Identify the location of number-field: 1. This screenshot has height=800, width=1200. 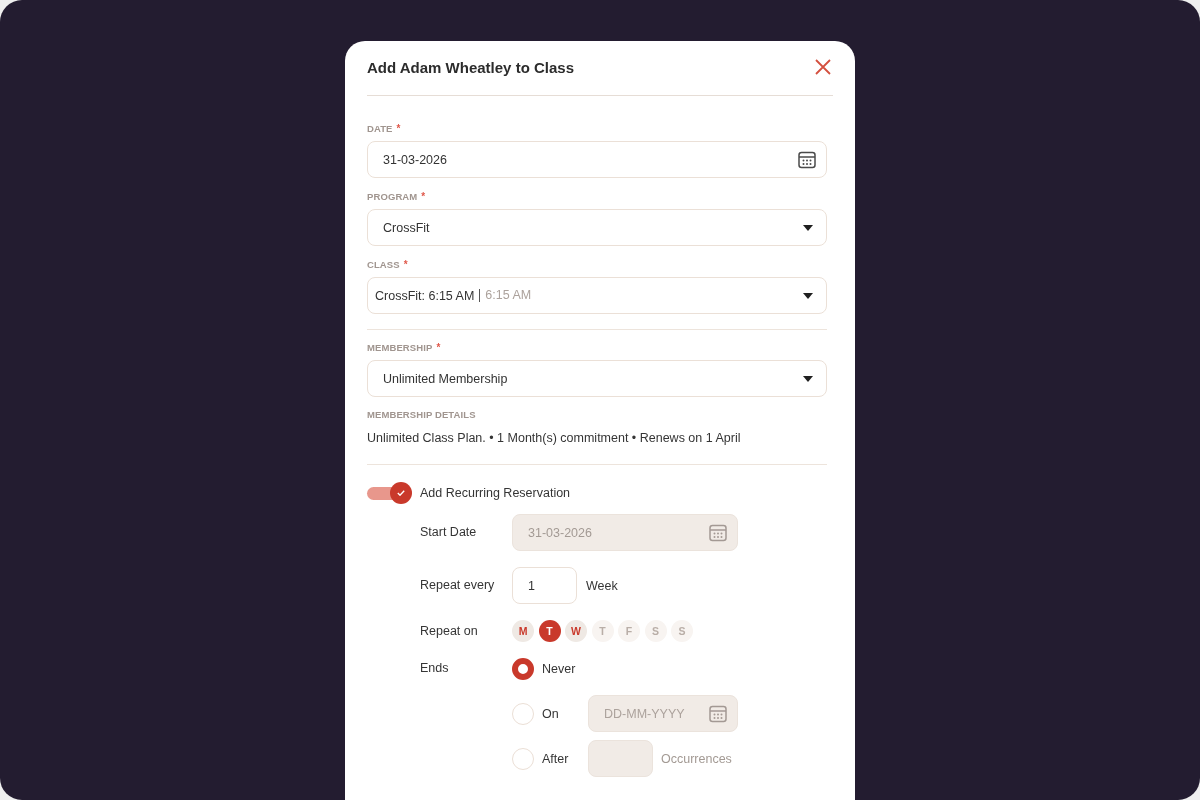
(544, 585).